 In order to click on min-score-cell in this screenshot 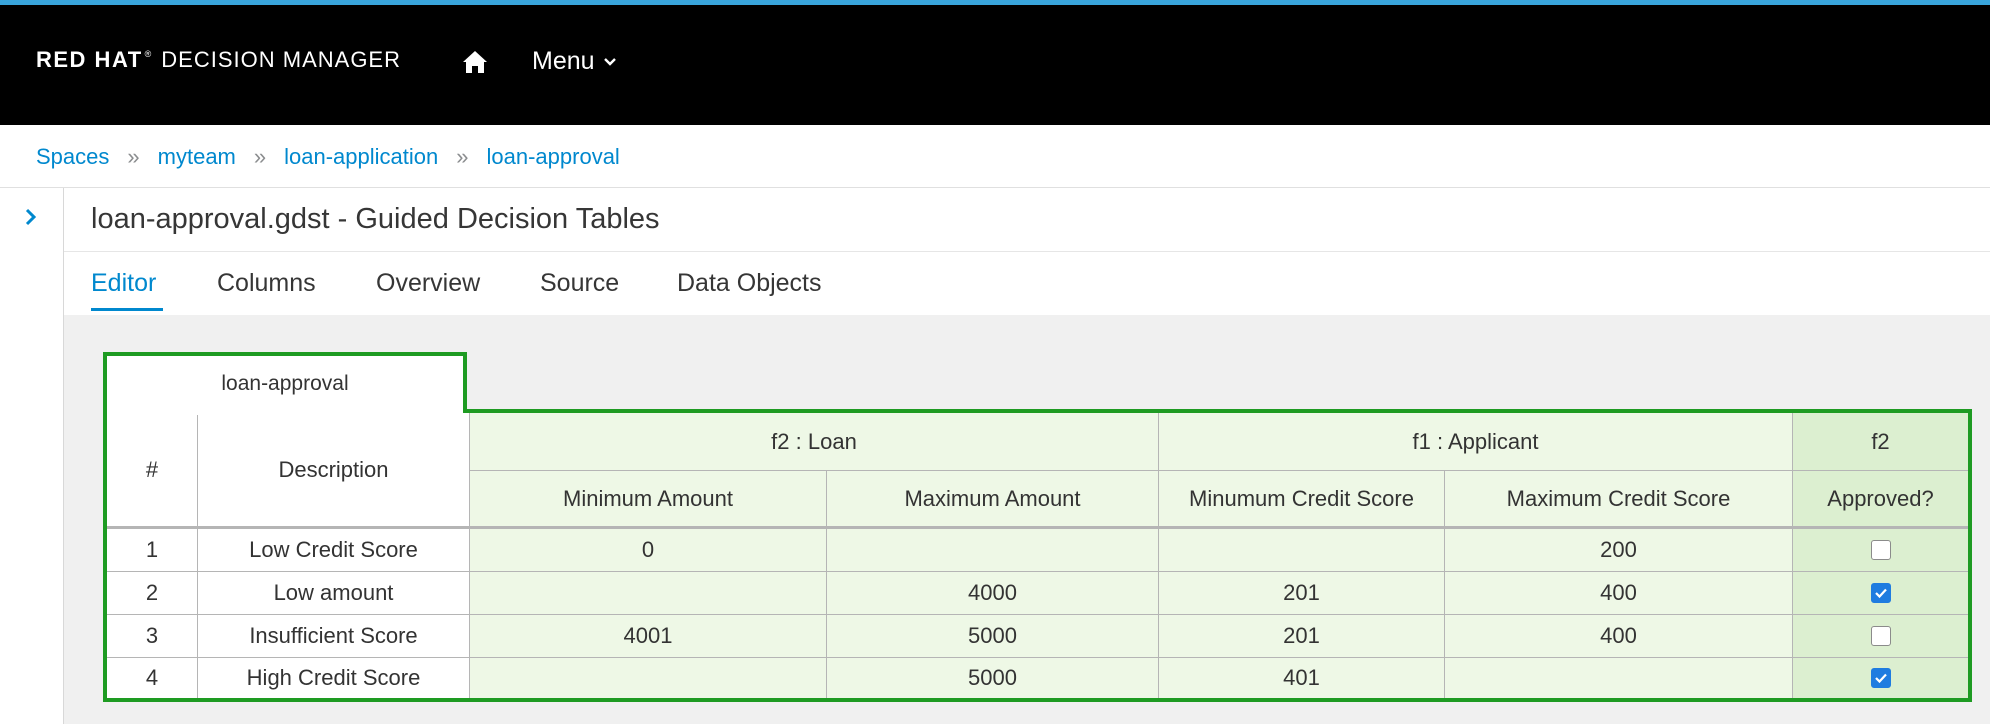, I will do `click(1302, 550)`.